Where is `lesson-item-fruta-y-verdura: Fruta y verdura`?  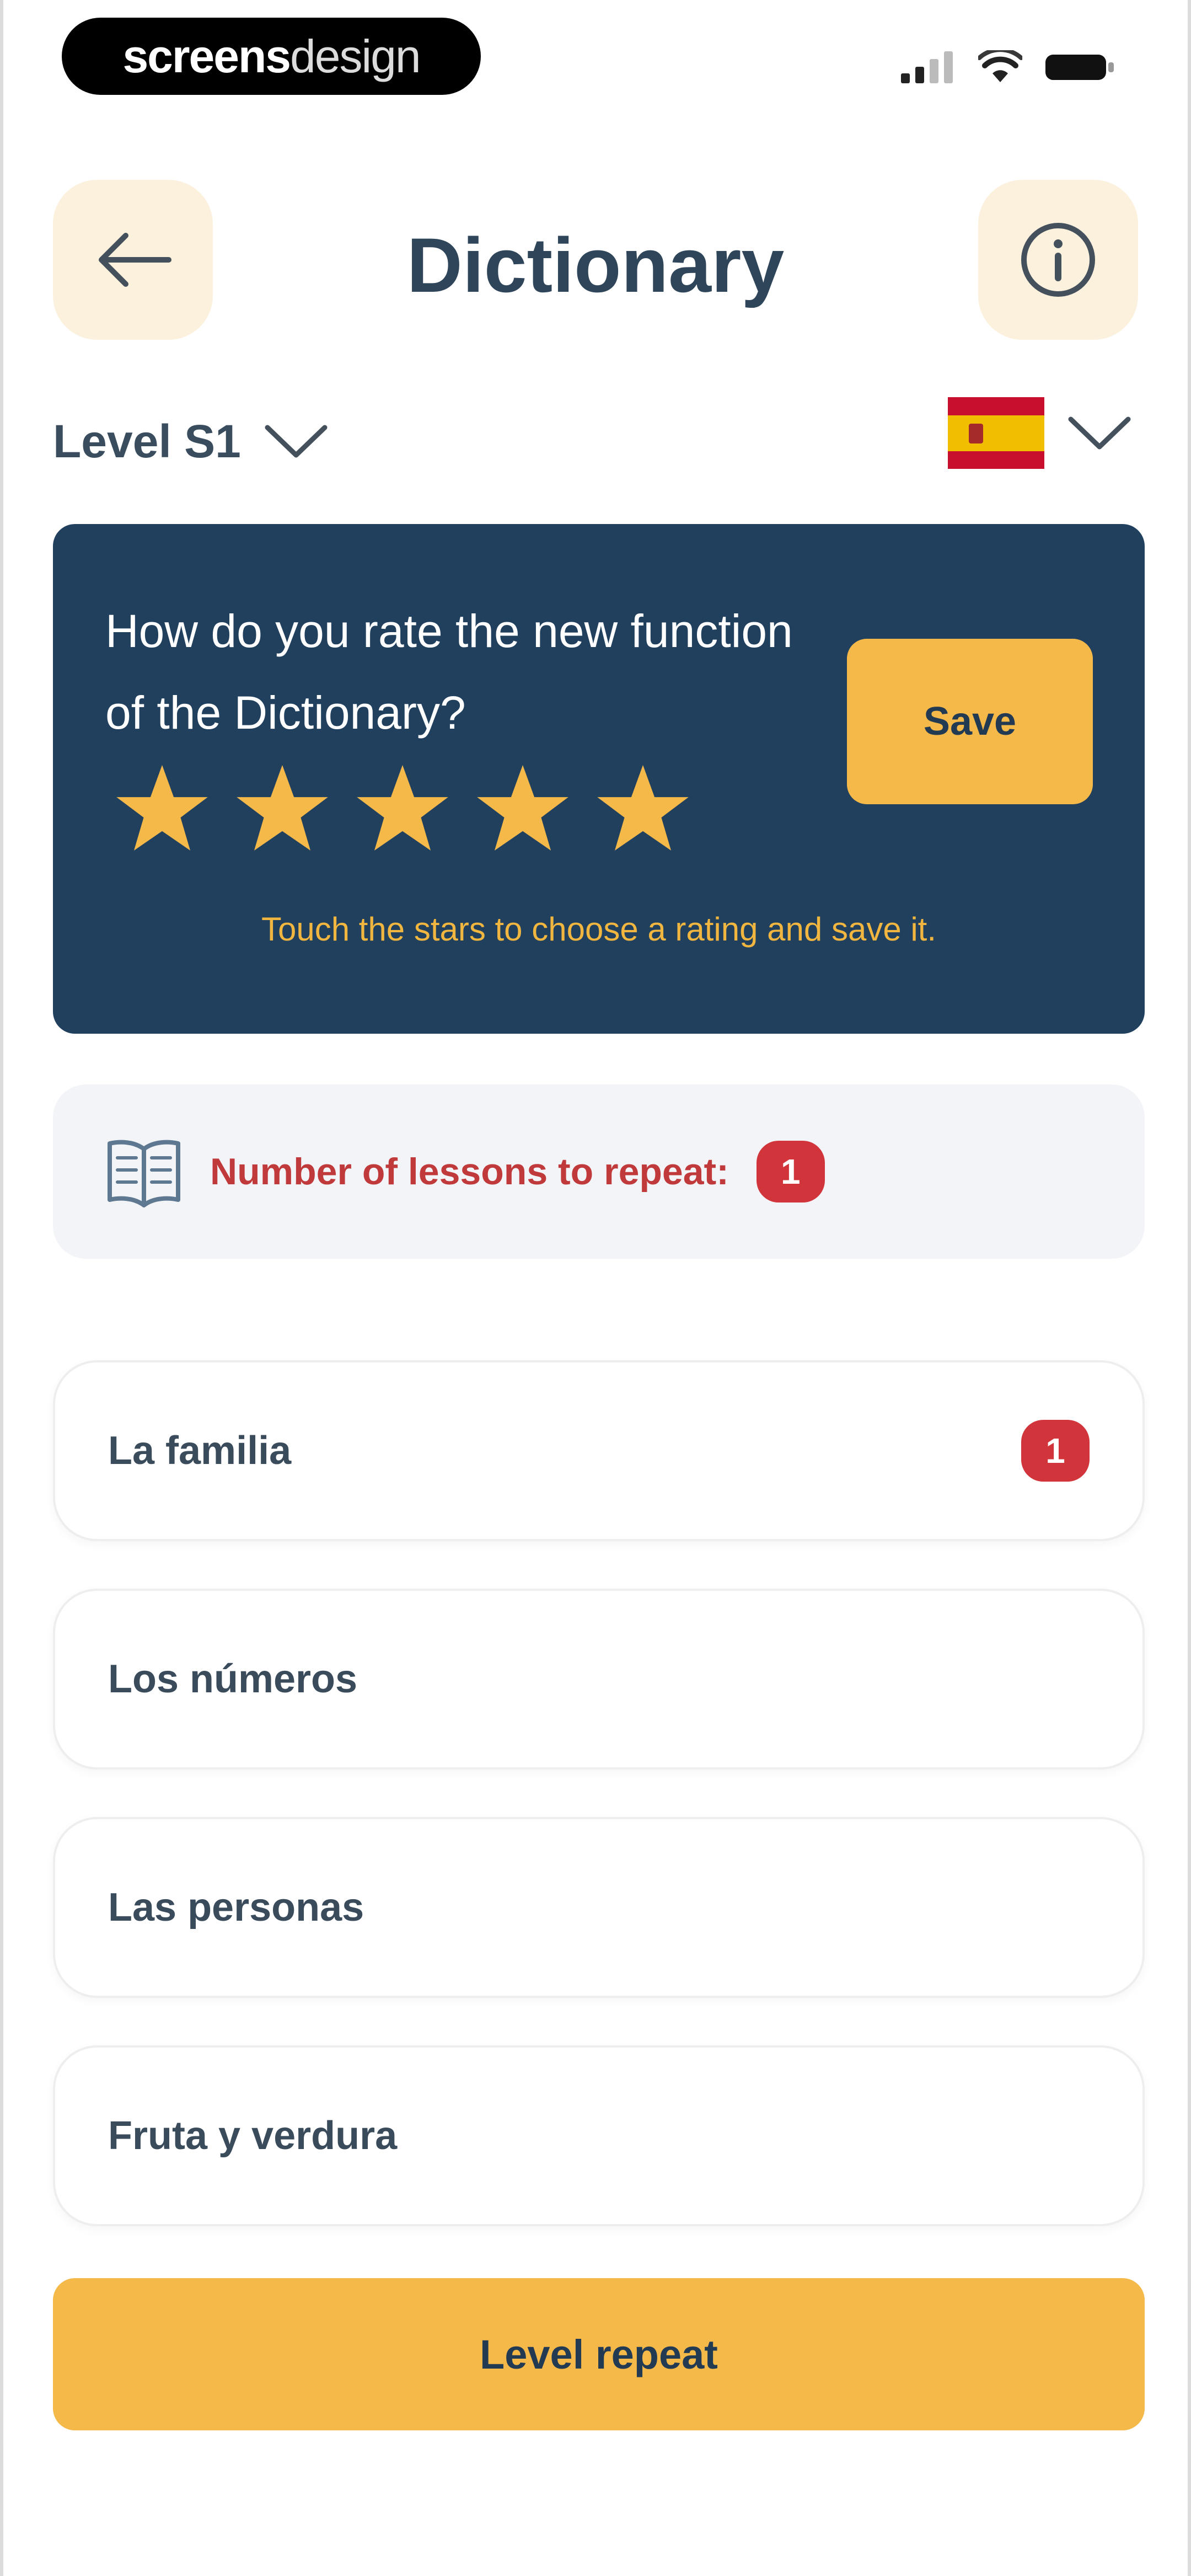
lesson-item-fruta-y-verdura: Fruta y verdura is located at coordinates (599, 2135).